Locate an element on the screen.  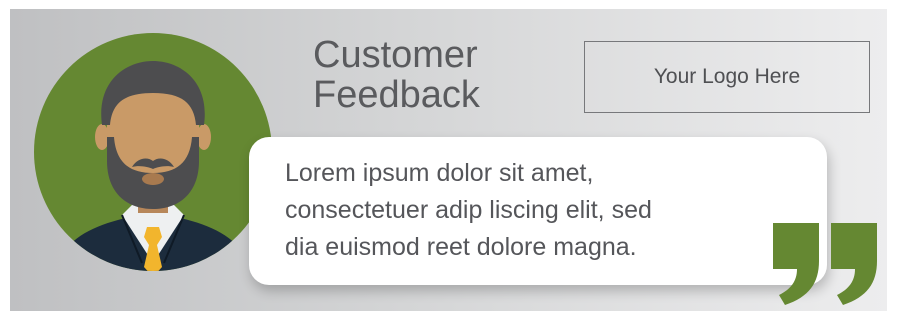
testimonial-line-1: Lorem ipsum dolor sit amet, is located at coordinates (439, 173).